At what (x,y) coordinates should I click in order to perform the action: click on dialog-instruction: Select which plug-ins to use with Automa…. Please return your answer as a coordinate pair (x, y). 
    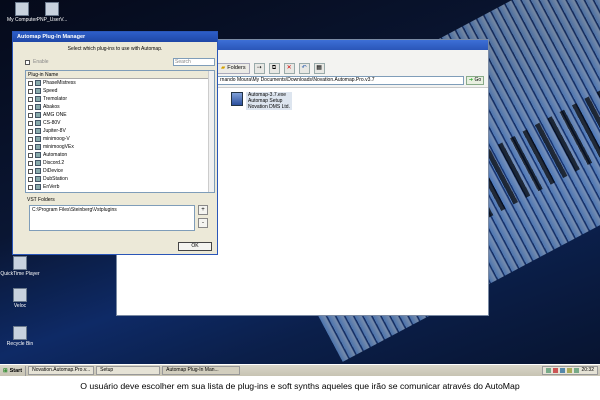
    Looking at the image, I should click on (115, 49).